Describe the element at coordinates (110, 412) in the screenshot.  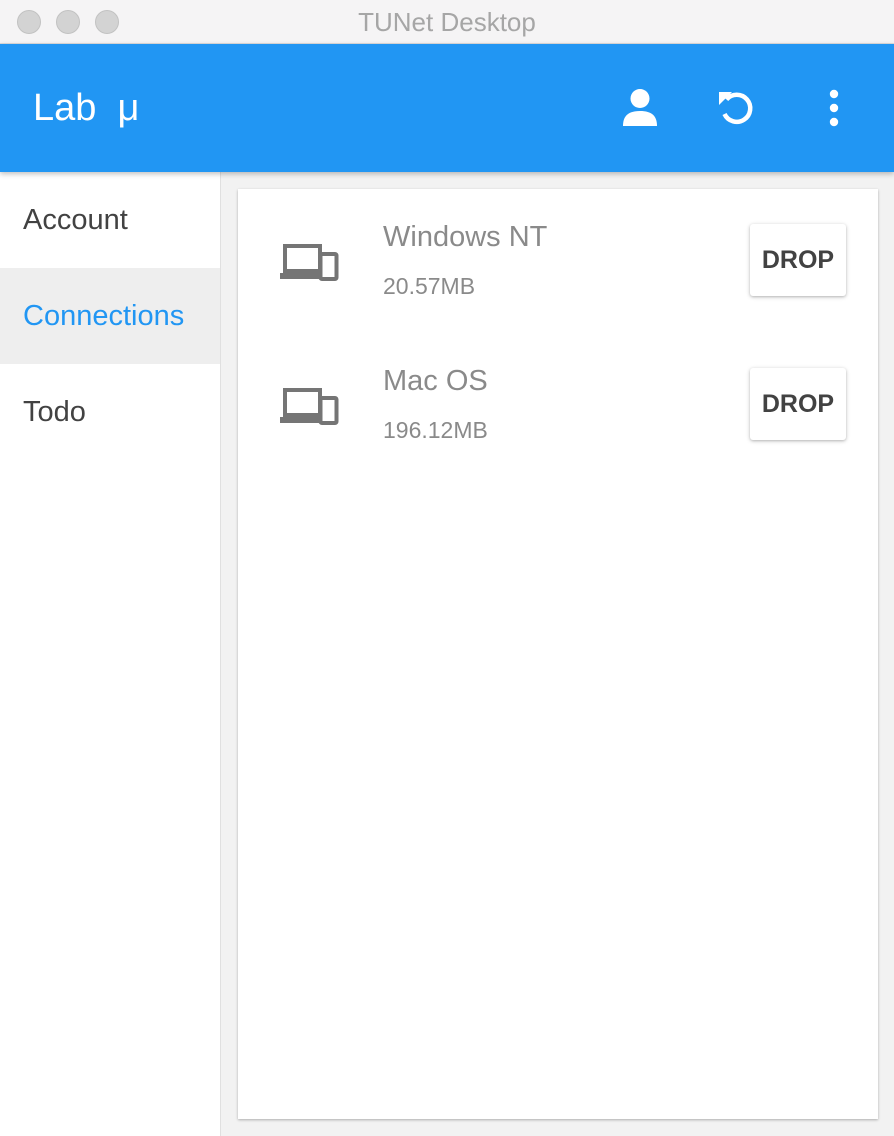
I see `sidebar-item-todo: Todo` at that location.